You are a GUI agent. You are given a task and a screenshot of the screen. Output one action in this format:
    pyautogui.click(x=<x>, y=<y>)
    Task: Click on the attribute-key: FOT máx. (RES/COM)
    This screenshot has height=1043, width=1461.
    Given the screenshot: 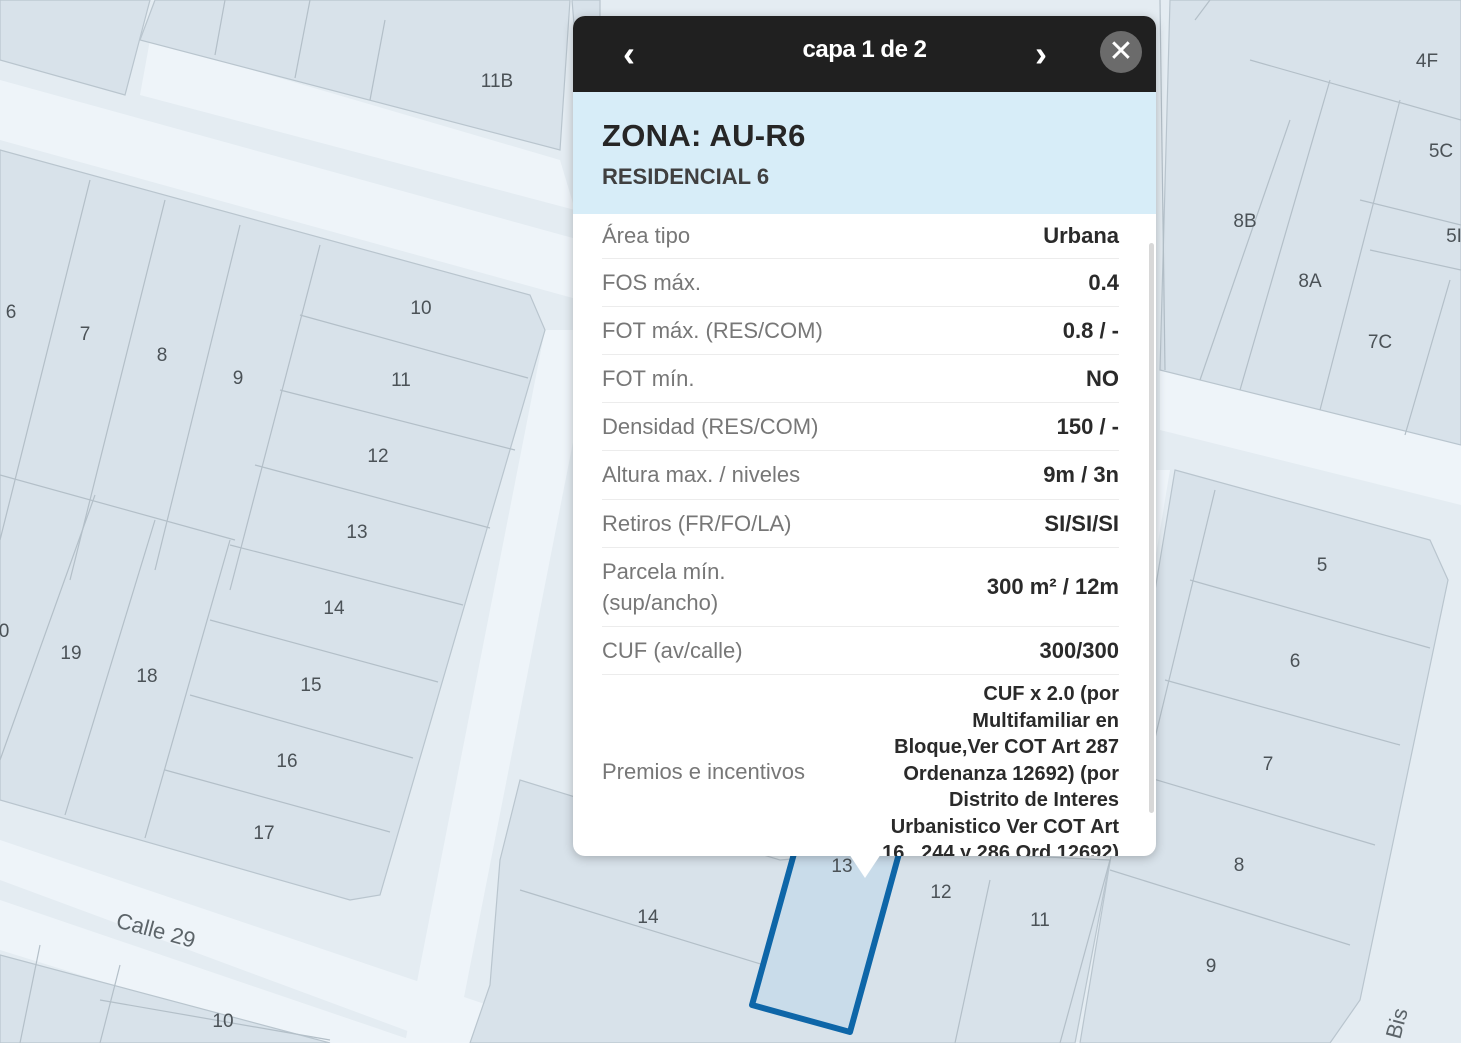 What is the action you would take?
    pyautogui.click(x=712, y=330)
    